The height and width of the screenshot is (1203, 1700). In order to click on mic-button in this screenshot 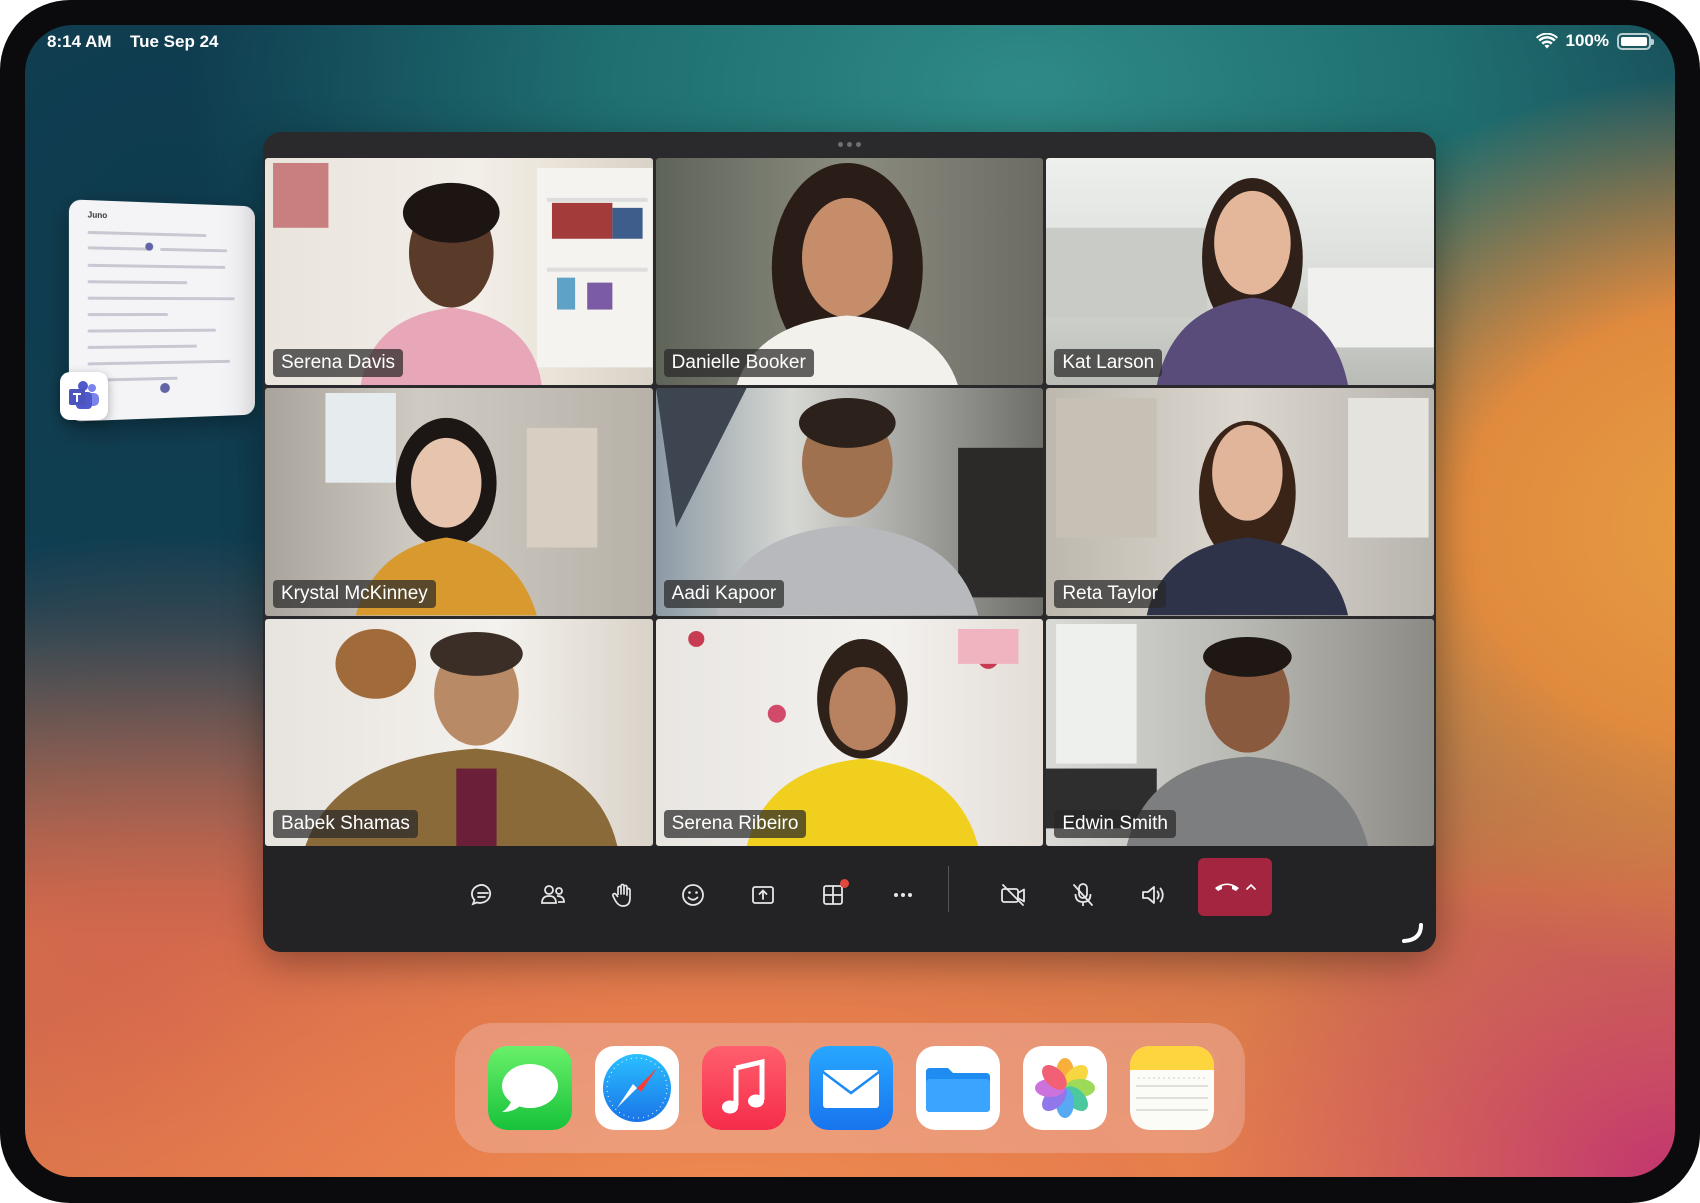, I will do `click(1083, 895)`.